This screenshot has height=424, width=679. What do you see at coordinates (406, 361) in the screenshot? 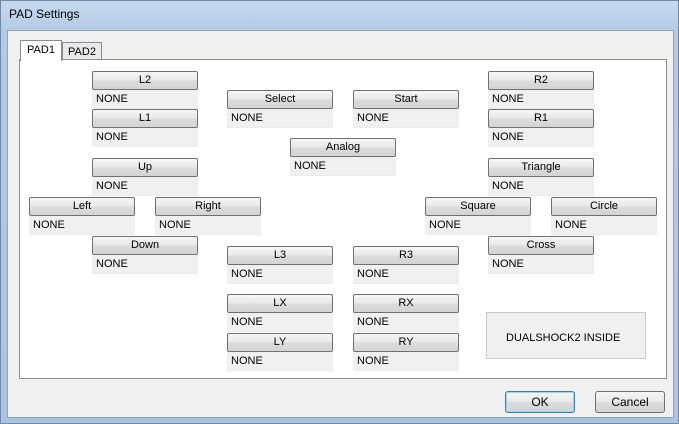
I see `ry-value: NONE` at bounding box center [406, 361].